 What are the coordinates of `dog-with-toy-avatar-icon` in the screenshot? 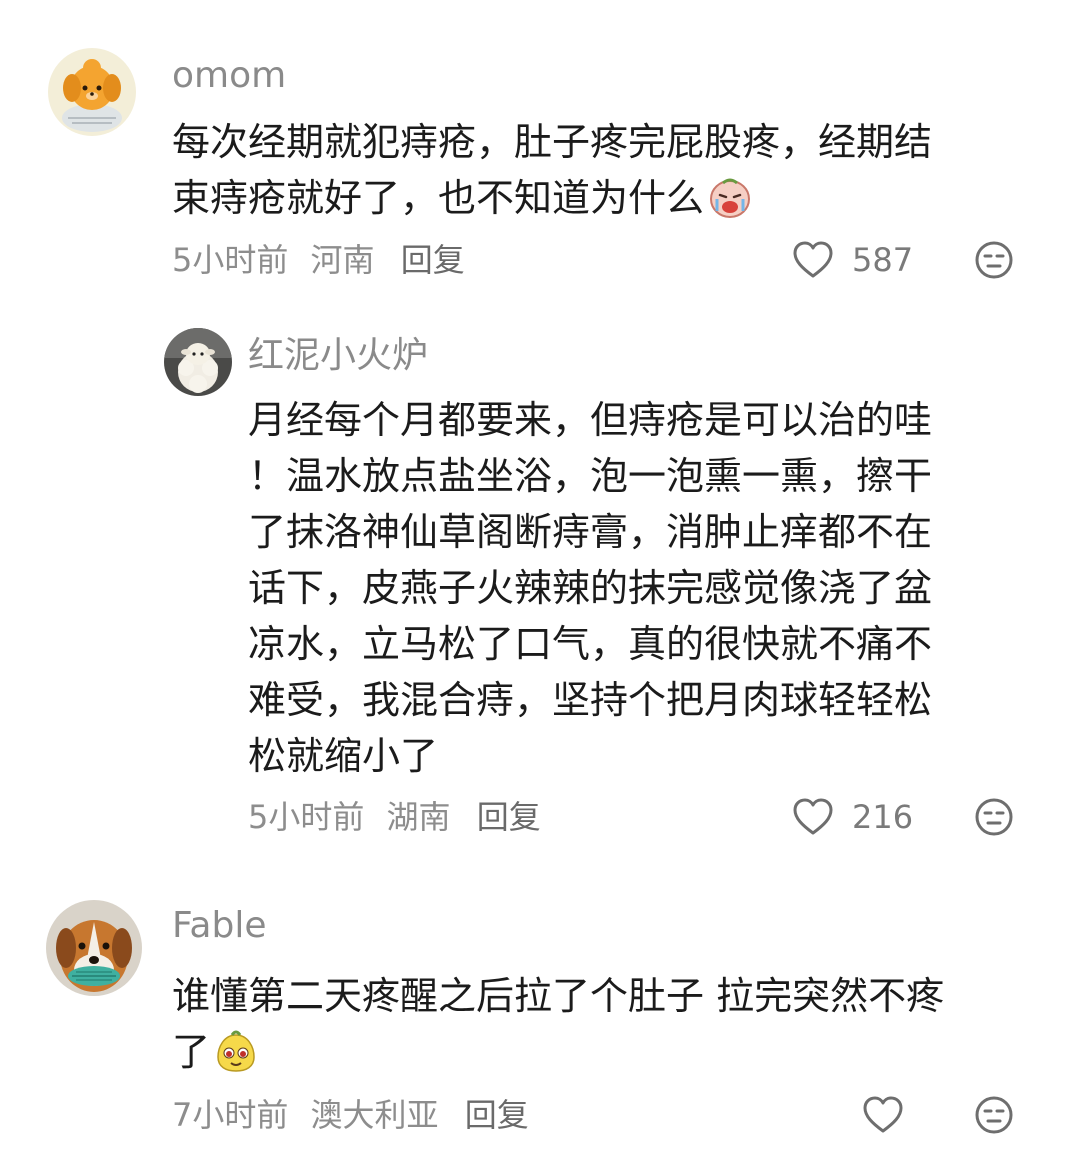 It's located at (94, 948).